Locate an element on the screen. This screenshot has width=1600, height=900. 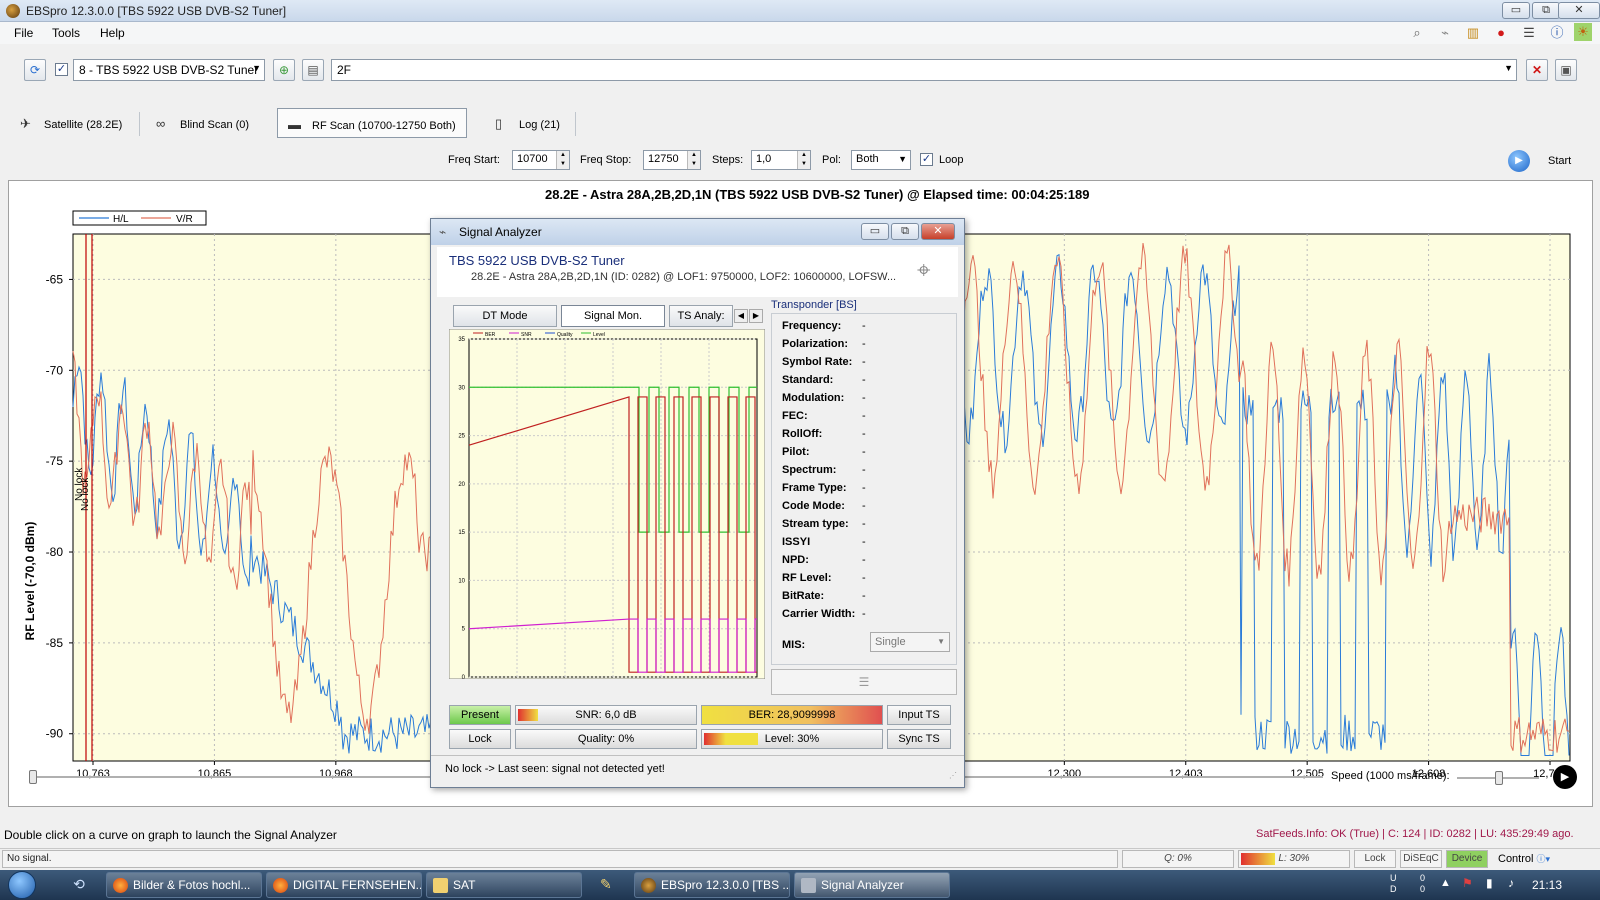
clear-icon: ✕ is located at coordinates (1537, 70).